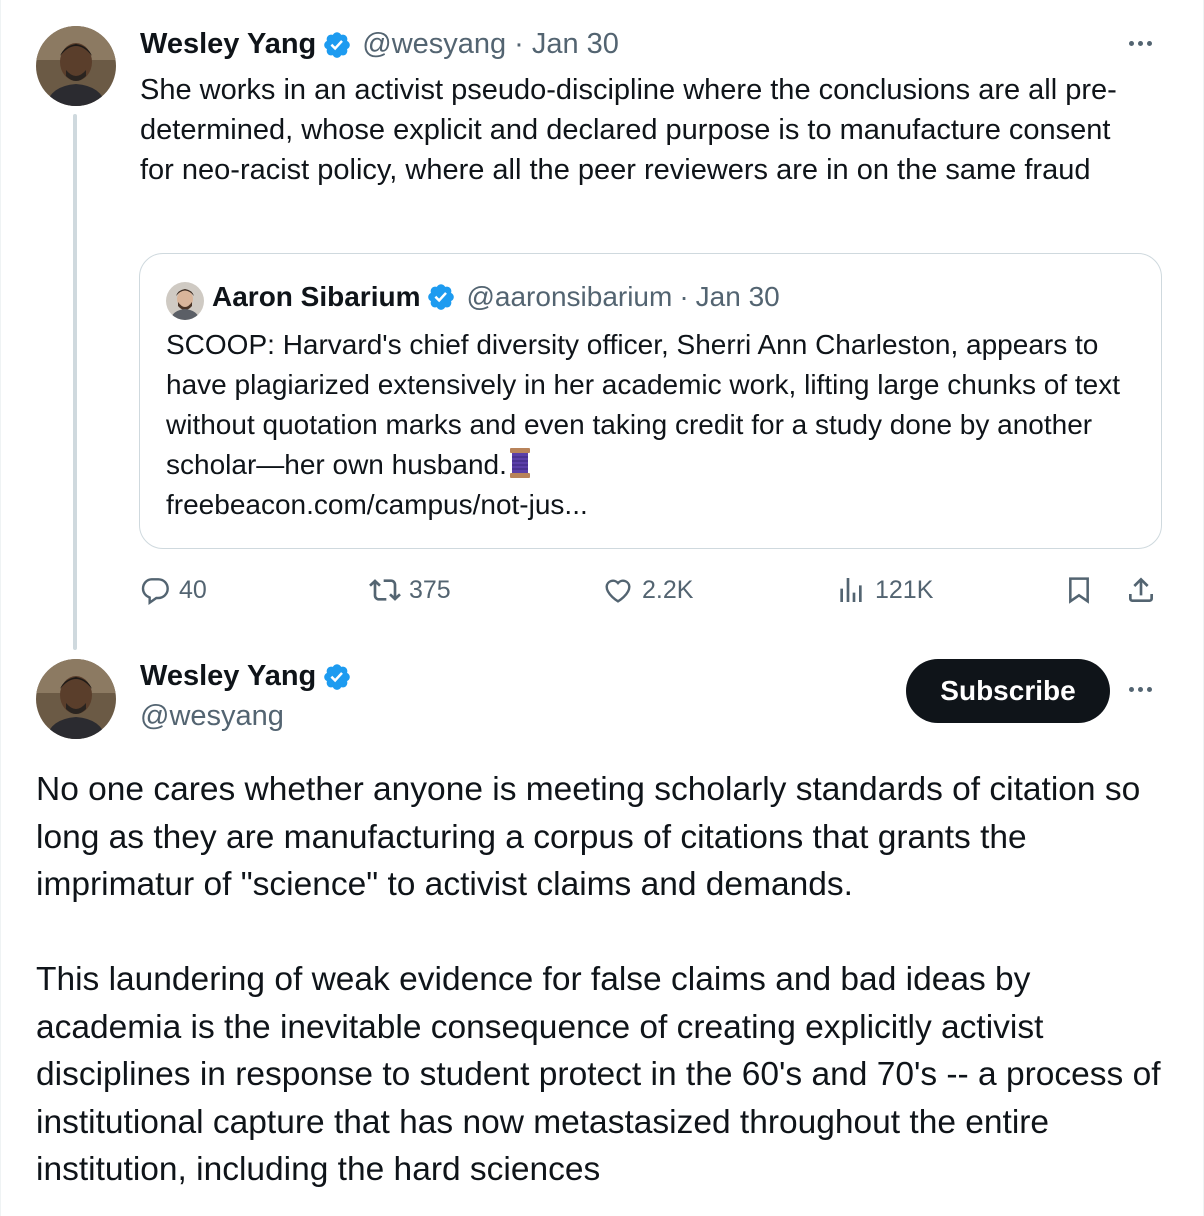  What do you see at coordinates (904, 589) in the screenshot?
I see `views-count: 121K` at bounding box center [904, 589].